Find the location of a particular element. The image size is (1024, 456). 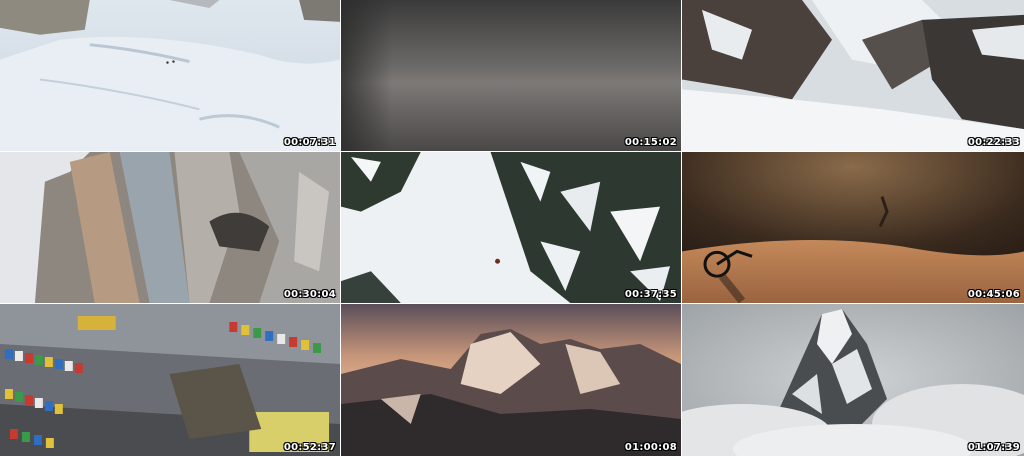

thumbnail-snowy-valley: 00:22:33 is located at coordinates (853, 76).